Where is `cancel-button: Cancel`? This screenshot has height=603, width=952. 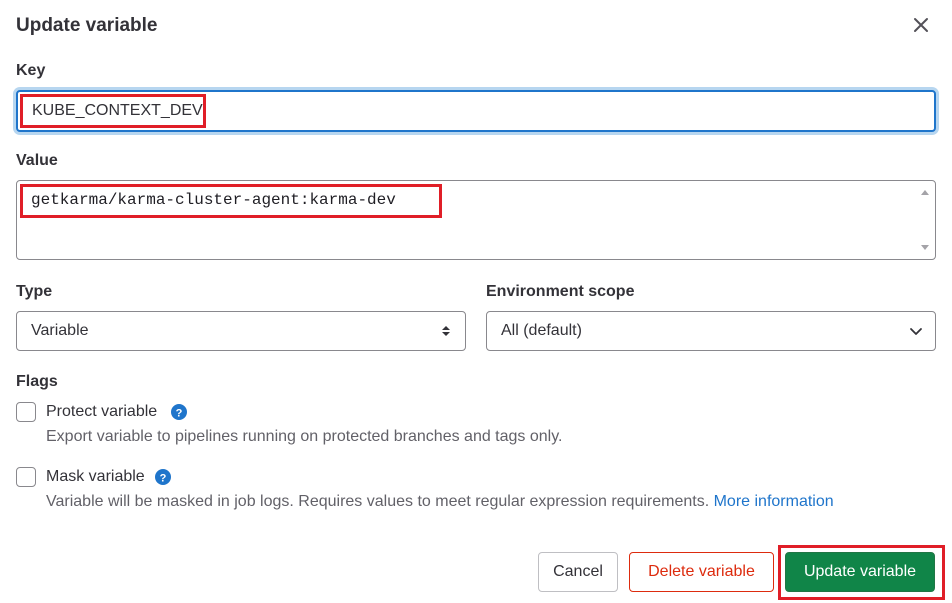
cancel-button: Cancel is located at coordinates (578, 572).